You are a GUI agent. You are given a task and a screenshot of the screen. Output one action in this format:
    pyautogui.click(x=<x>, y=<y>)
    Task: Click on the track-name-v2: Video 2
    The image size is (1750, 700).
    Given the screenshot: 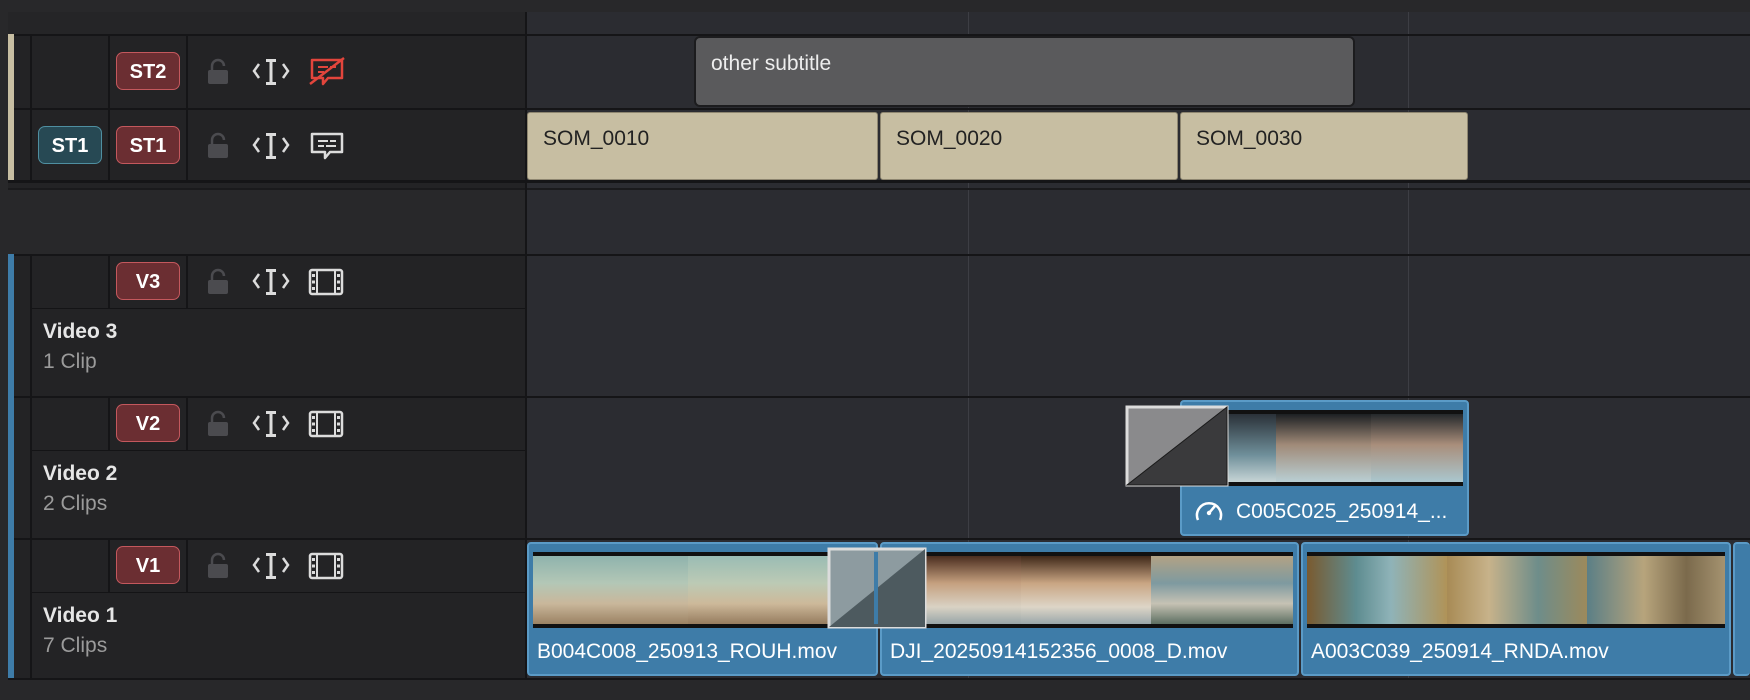 What is the action you would take?
    pyautogui.click(x=80, y=474)
    